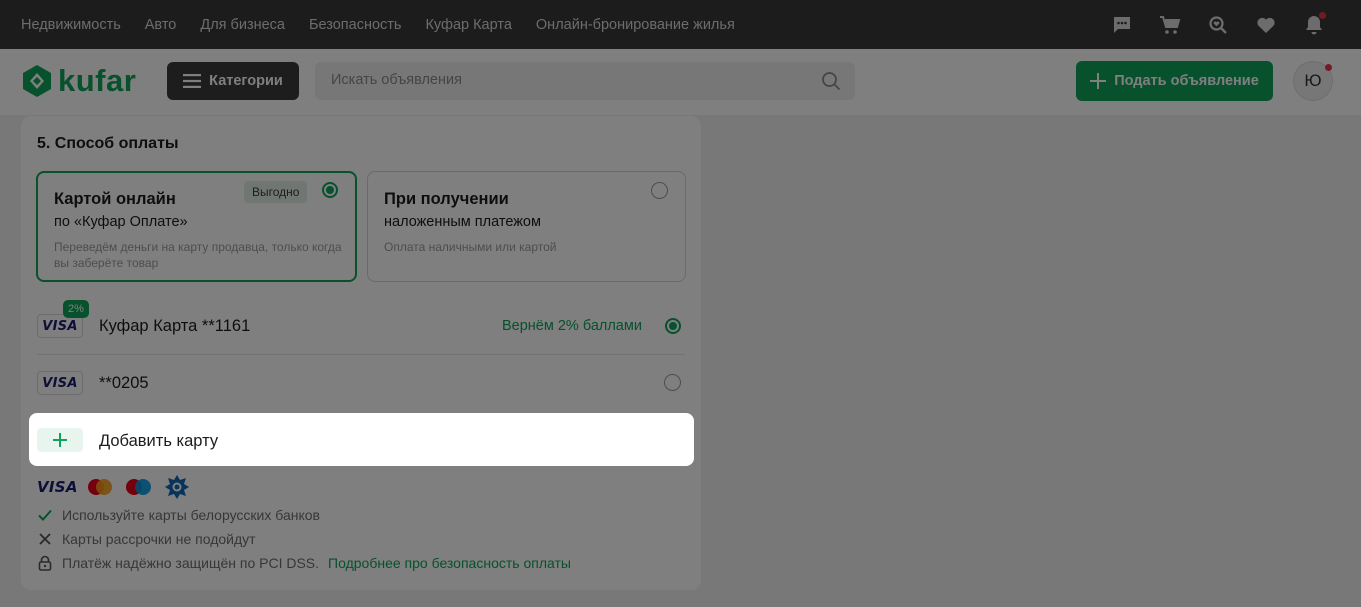 This screenshot has width=1361, height=607. Describe the element at coordinates (159, 441) in the screenshot. I see `add-card-label: Добавить карту` at that location.